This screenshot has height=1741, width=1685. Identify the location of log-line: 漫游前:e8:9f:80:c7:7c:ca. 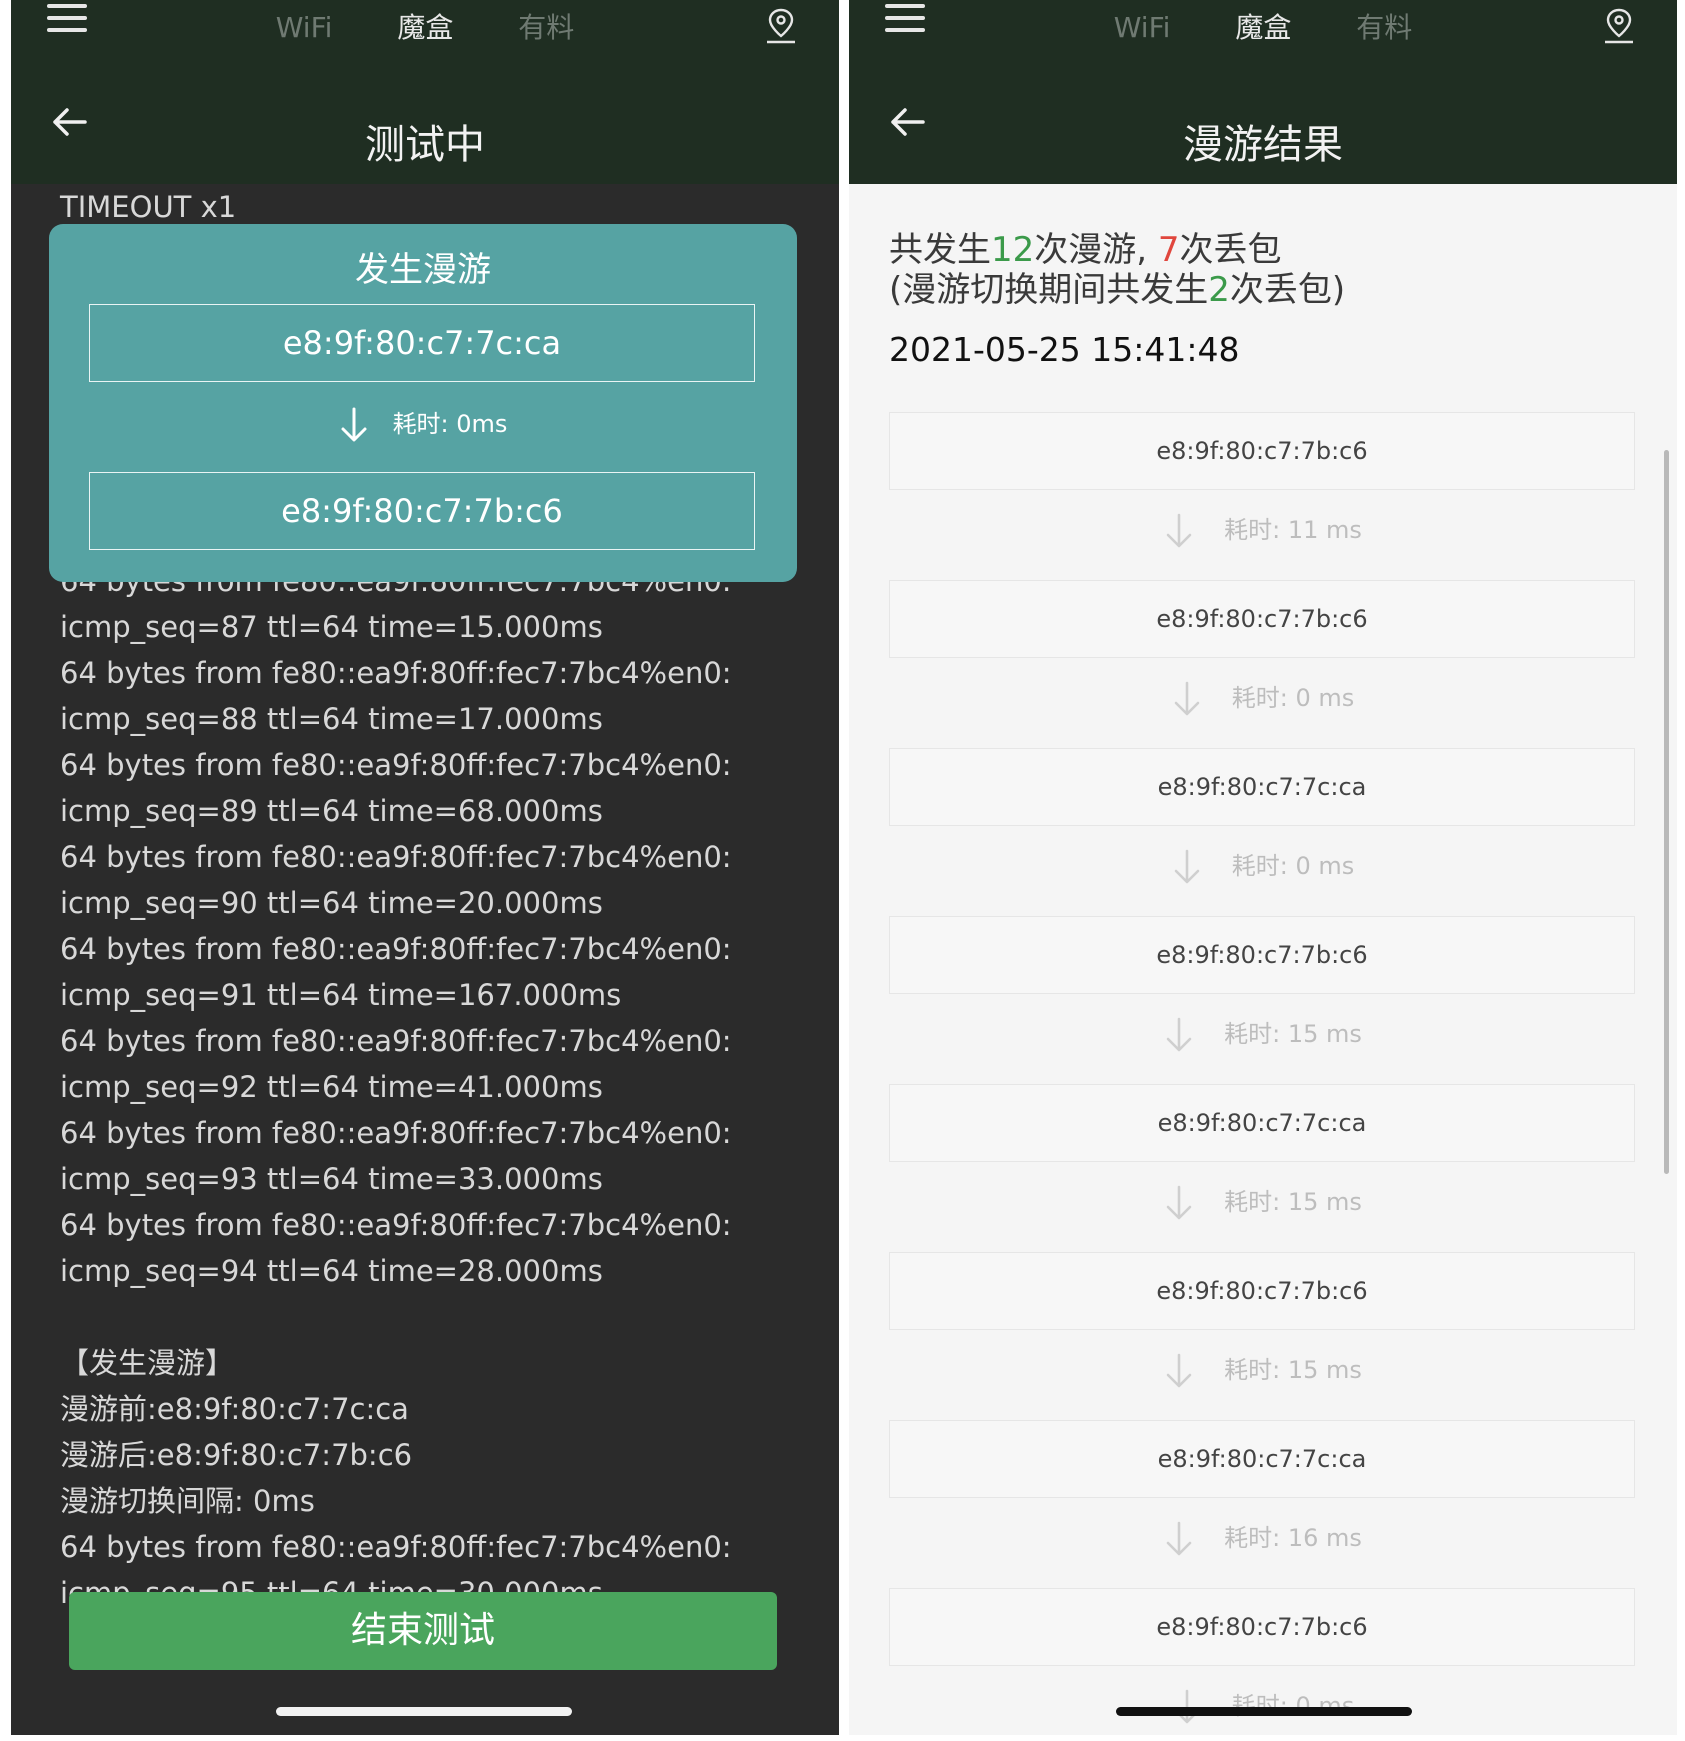
(234, 1409).